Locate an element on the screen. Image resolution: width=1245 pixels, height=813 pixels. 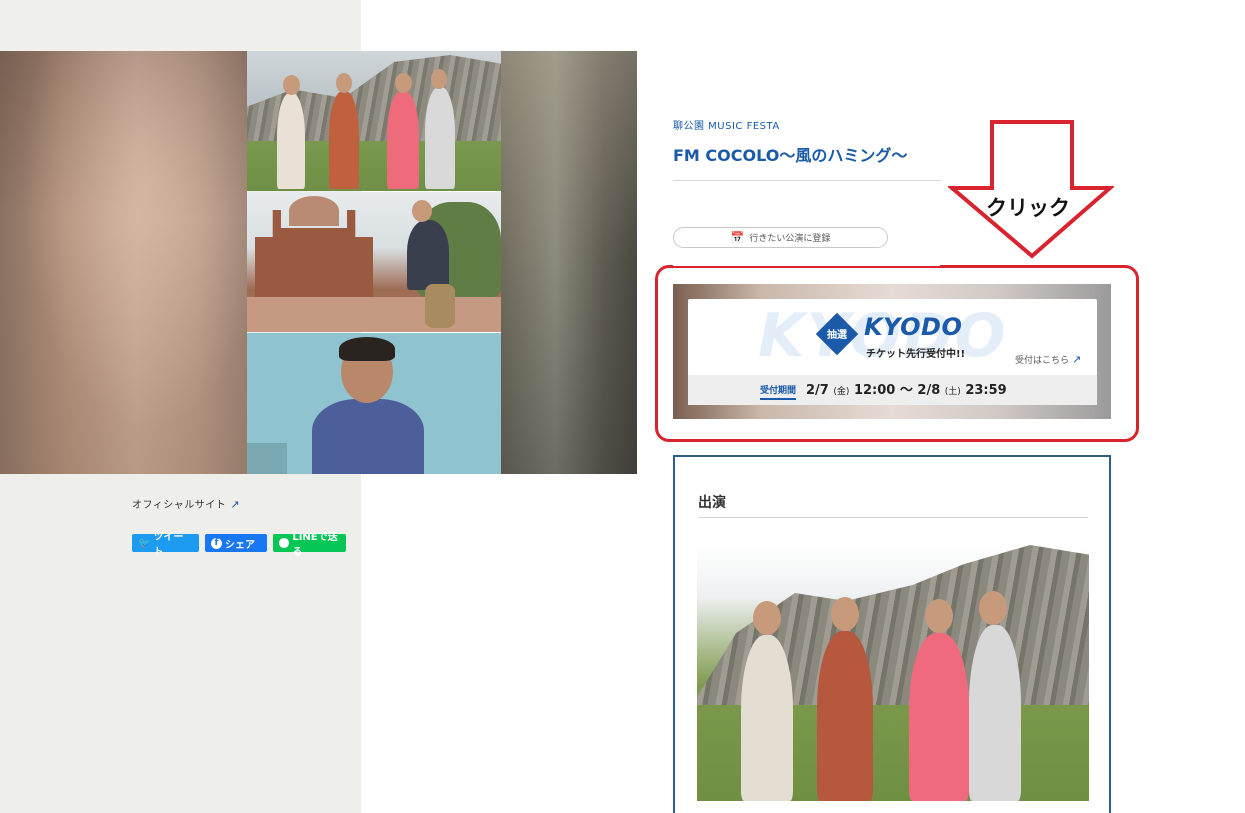
start-date: 2/7 is located at coordinates (817, 390).